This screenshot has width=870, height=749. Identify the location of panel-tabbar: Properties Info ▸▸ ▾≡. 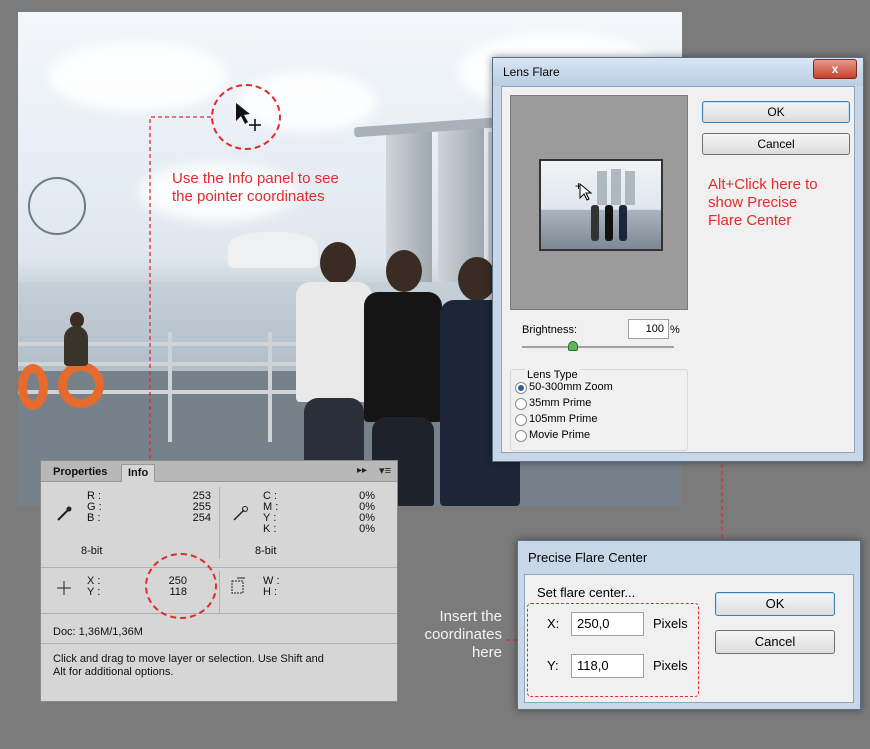
(219, 471).